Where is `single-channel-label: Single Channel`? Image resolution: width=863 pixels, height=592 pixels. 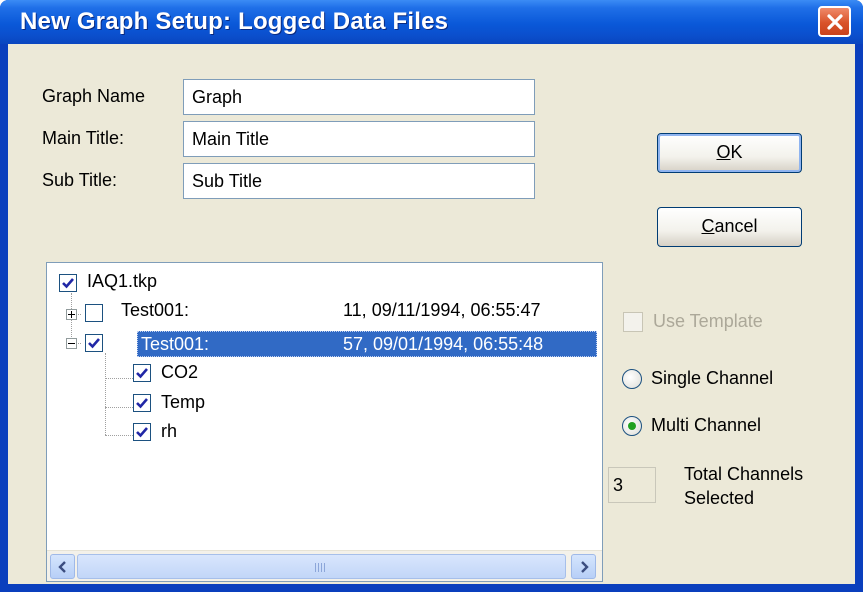
single-channel-label: Single Channel is located at coordinates (712, 378).